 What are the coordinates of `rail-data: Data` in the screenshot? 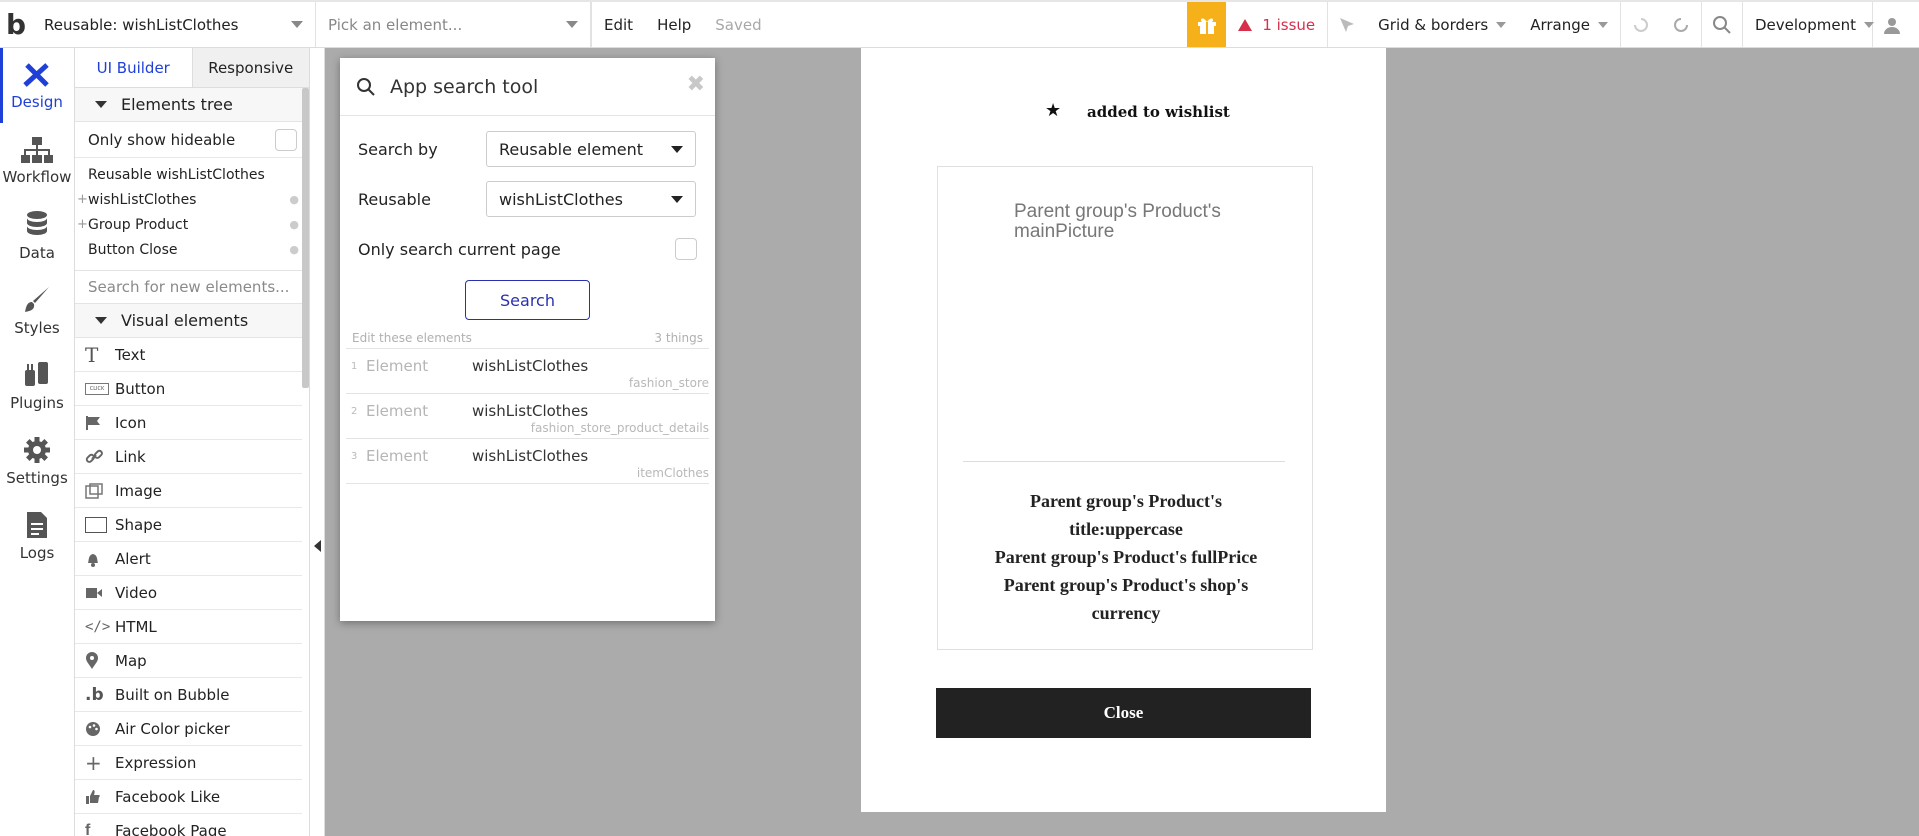 It's located at (37, 235).